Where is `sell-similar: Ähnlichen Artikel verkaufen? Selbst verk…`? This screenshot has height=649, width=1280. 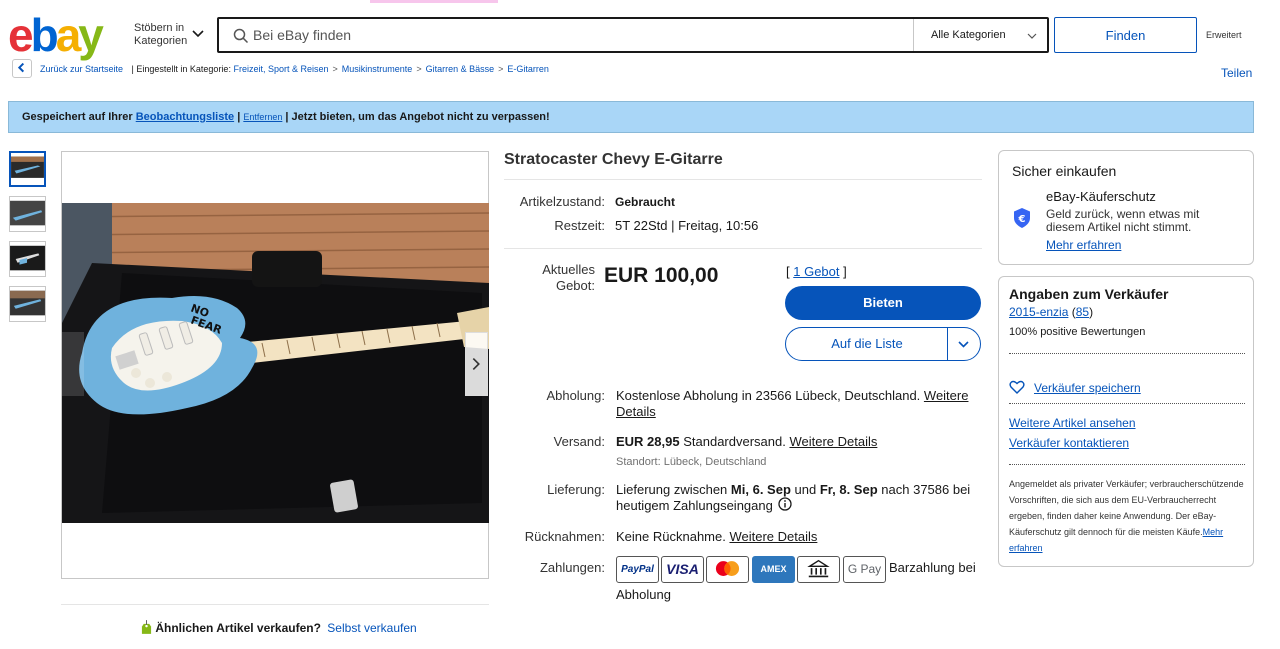
sell-similar: Ähnlichen Artikel verkaufen? Selbst verk… is located at coordinates (279, 627).